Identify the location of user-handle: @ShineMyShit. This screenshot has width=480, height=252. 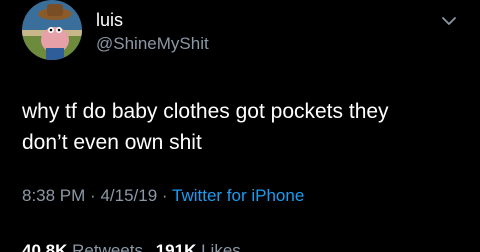
(152, 44).